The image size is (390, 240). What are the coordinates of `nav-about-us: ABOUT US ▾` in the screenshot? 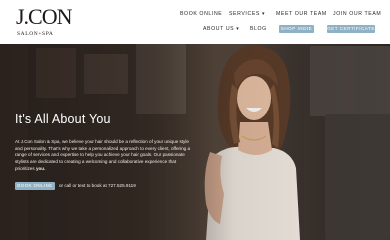 It's located at (221, 29).